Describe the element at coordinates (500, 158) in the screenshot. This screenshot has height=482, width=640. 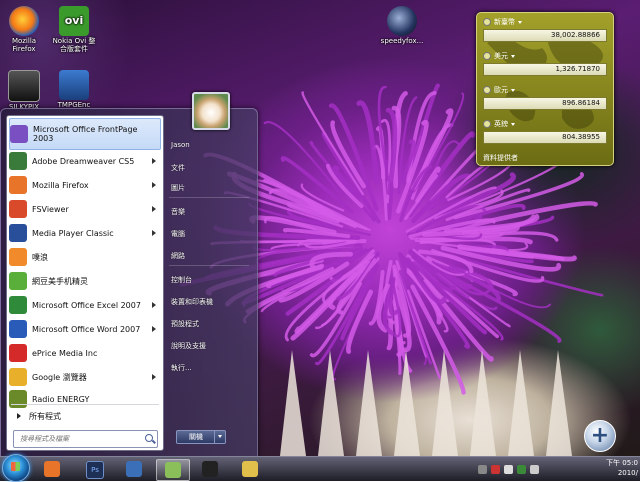
I see `gadget-footer-link: 資料提供者` at that location.